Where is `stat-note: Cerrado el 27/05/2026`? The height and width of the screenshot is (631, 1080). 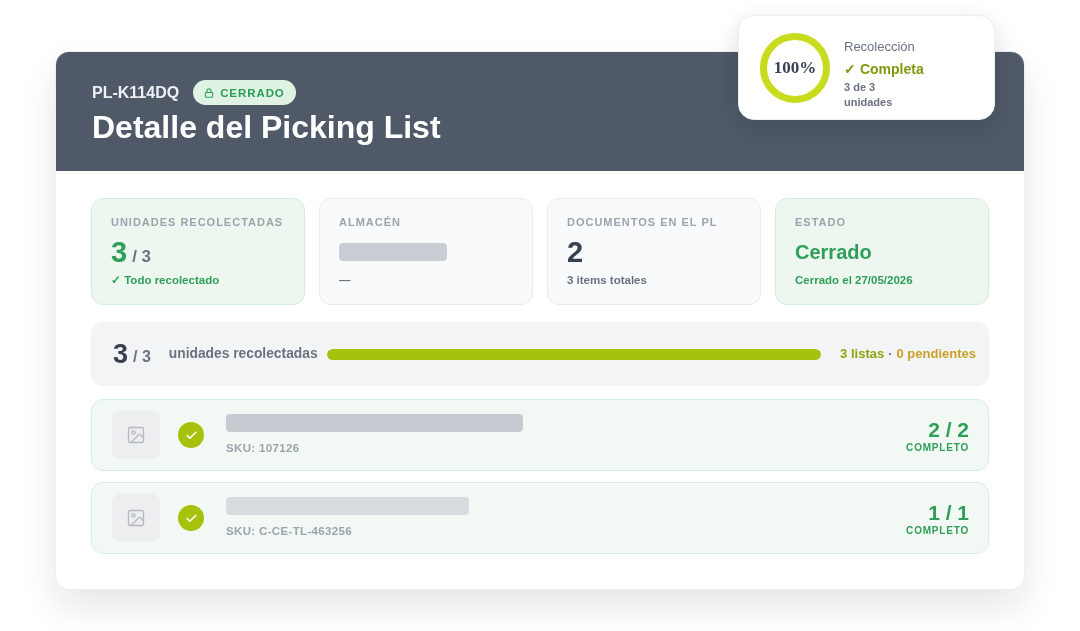 stat-note: Cerrado el 27/05/2026 is located at coordinates (854, 280).